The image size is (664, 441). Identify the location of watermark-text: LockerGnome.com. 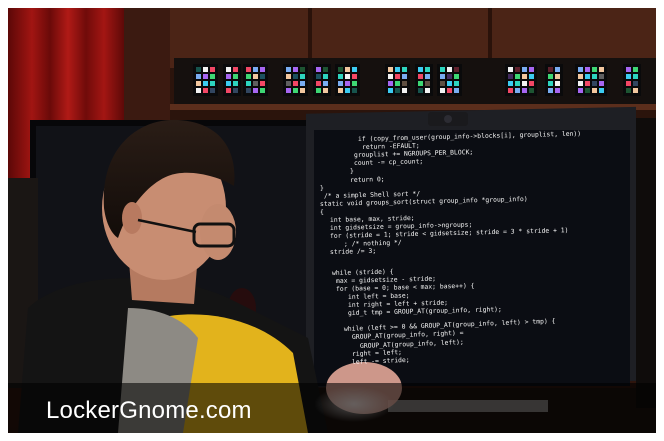
(149, 410).